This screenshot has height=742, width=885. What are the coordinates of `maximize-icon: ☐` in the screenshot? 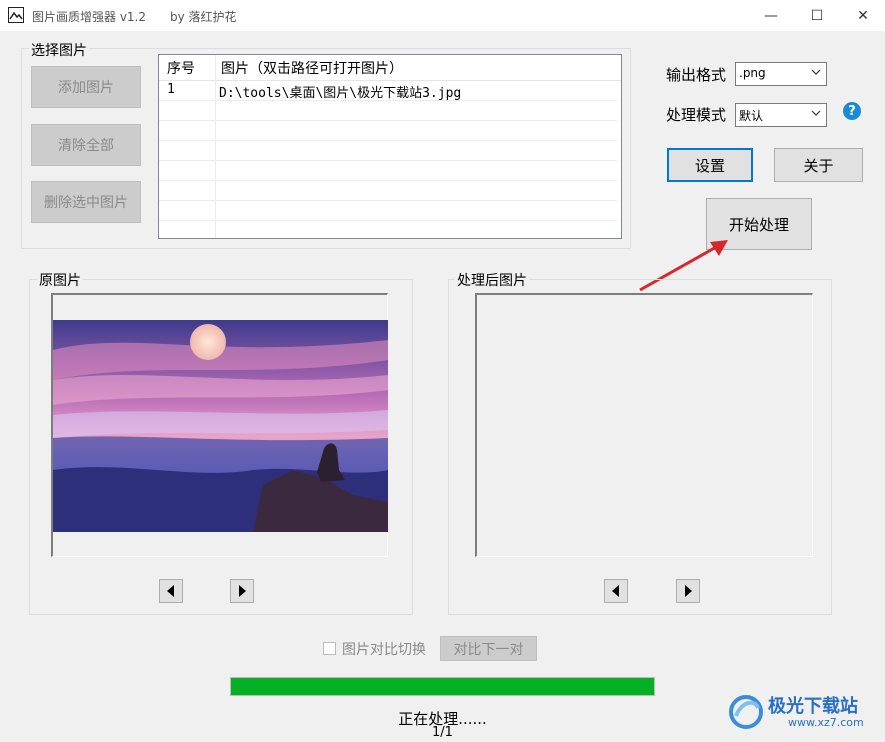 It's located at (817, 15).